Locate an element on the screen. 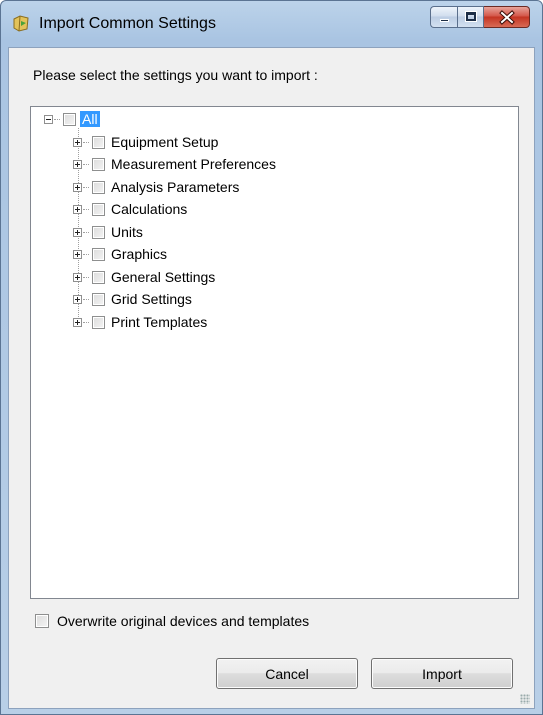  close-icon is located at coordinates (507, 17).